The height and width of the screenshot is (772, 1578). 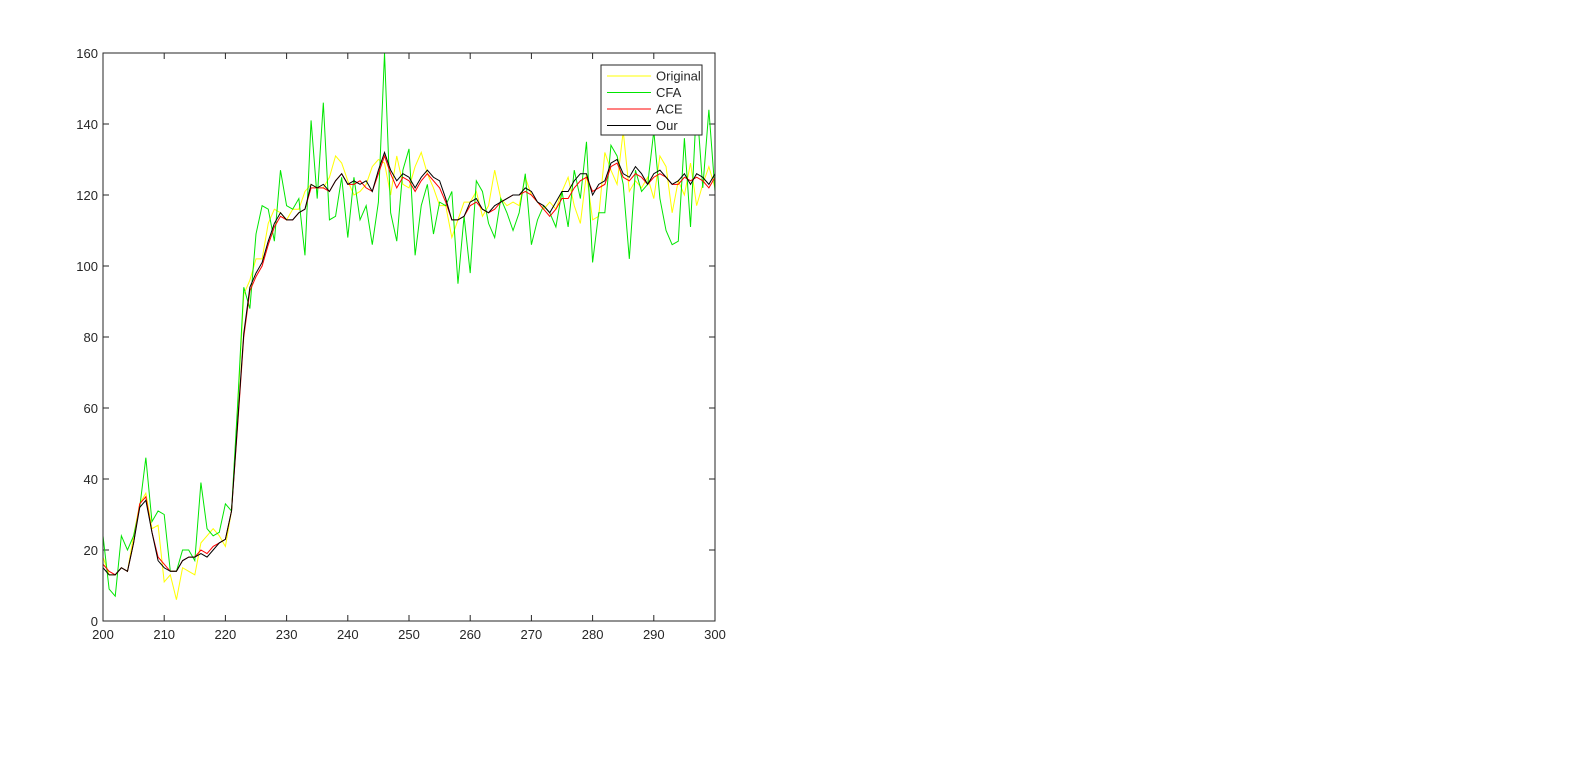 I want to click on legend-label: Our, so click(x=667, y=125).